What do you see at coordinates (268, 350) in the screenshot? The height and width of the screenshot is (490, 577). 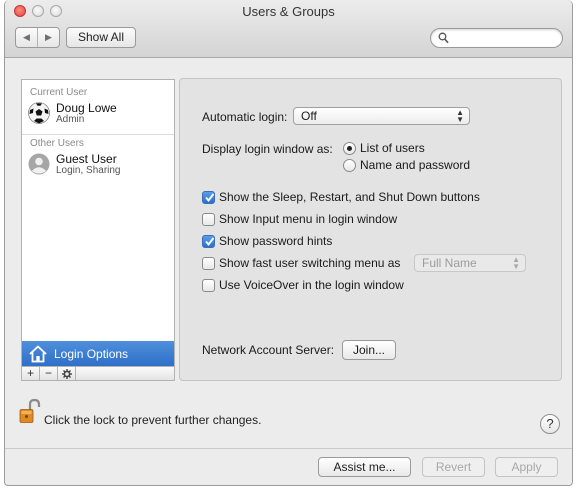 I see `network-server-label: Network Account Server:` at bounding box center [268, 350].